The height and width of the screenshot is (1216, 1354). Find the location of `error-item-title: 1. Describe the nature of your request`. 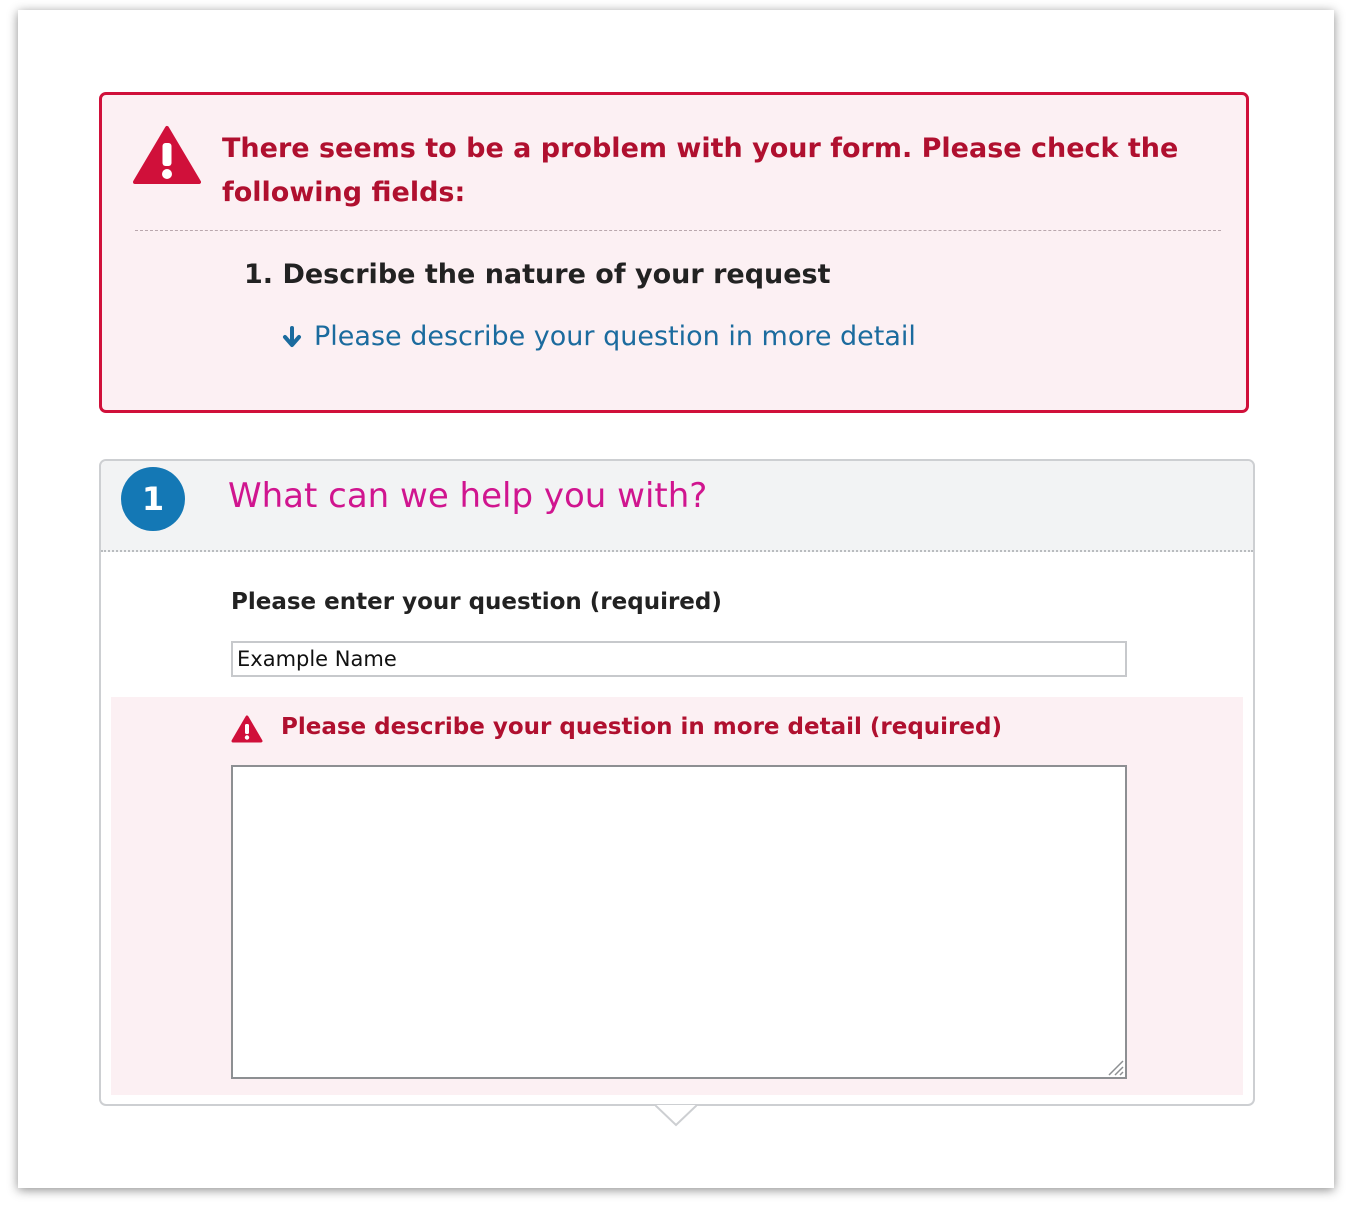

error-item-title: 1. Describe the nature of your request is located at coordinates (537, 274).